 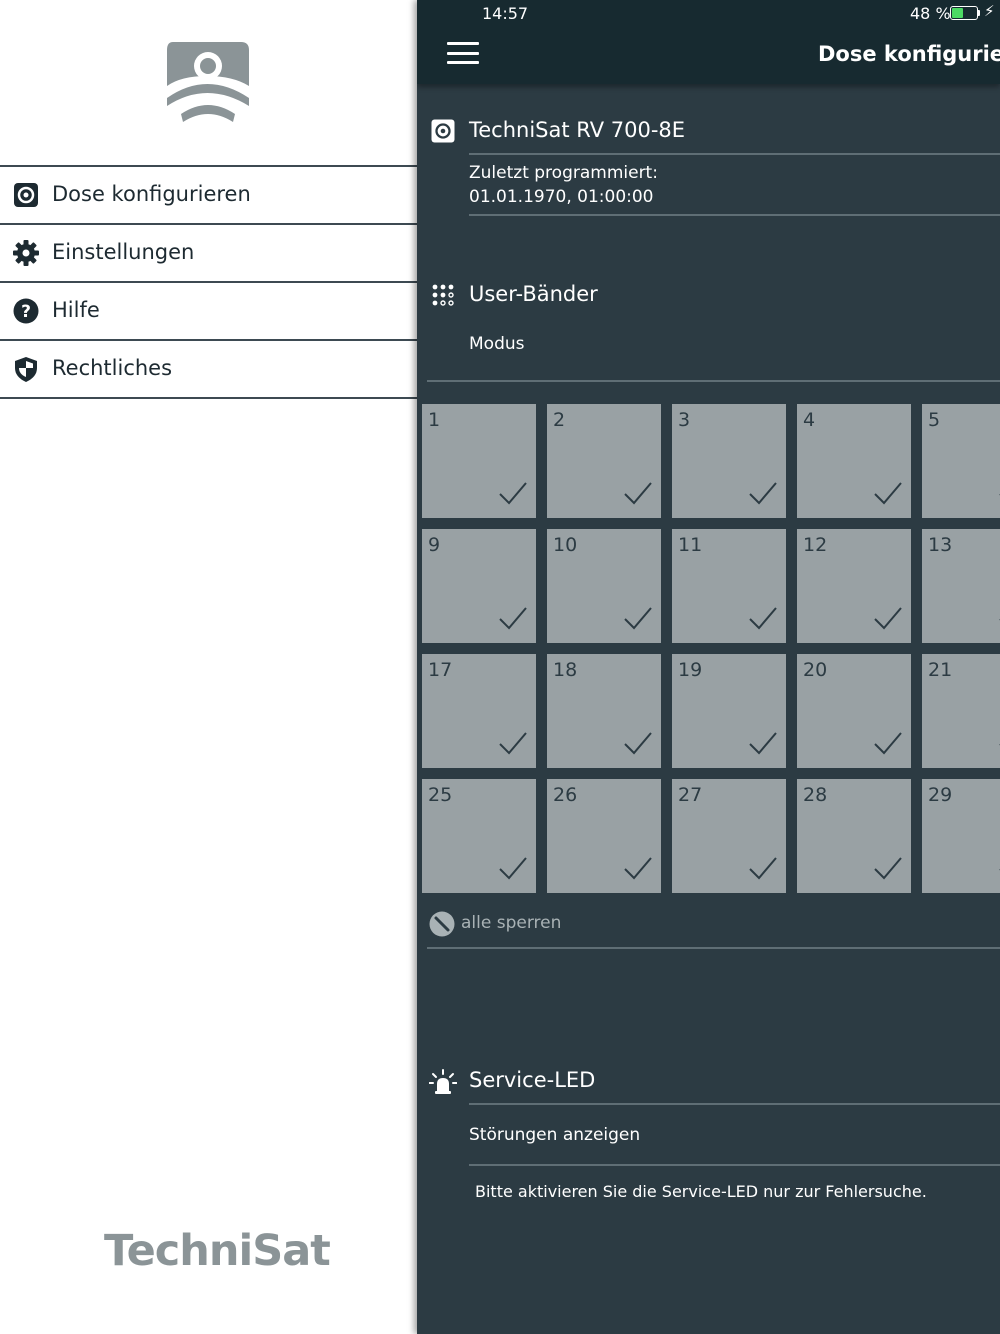 I want to click on last-programmed-value: 01.01.1970, 01:00:00, so click(x=561, y=197).